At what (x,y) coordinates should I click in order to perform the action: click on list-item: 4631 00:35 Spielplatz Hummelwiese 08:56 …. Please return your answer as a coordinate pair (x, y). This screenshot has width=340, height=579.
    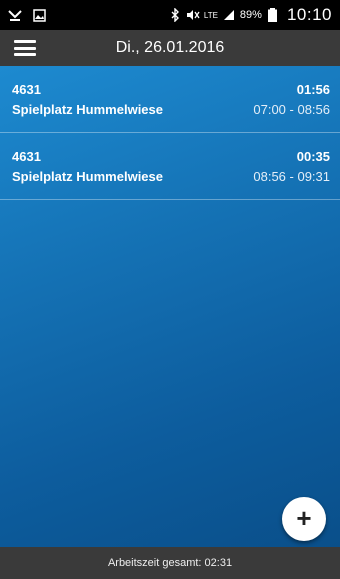
    Looking at the image, I should click on (170, 166).